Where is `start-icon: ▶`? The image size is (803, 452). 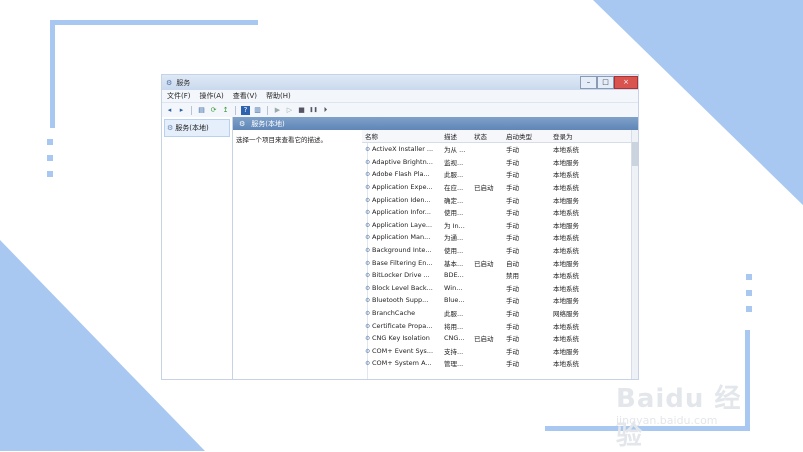
start-icon: ▶ is located at coordinates (277, 110).